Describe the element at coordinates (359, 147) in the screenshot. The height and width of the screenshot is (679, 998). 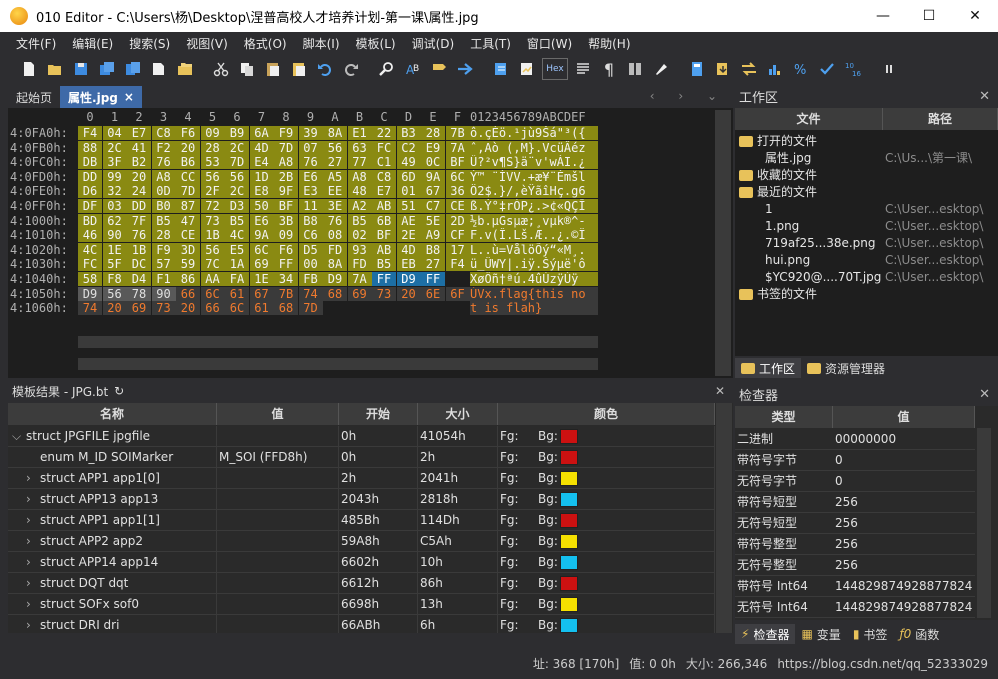
I see `hex-byte: 63` at that location.